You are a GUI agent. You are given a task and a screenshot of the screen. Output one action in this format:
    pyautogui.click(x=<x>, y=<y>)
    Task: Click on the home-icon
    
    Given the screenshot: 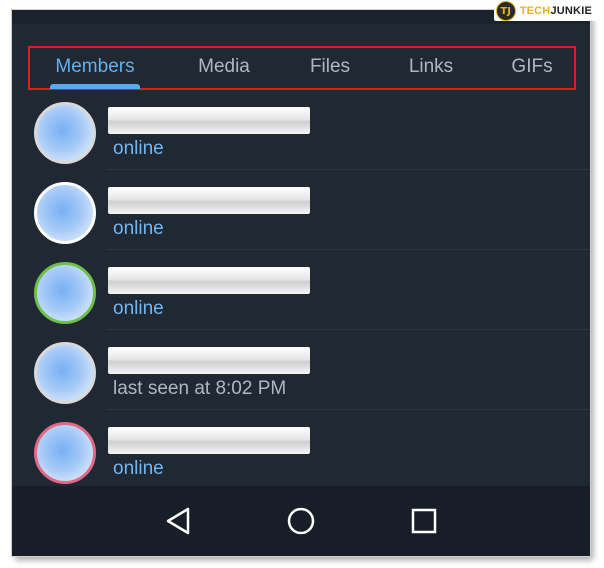 What is the action you would take?
    pyautogui.click(x=301, y=521)
    